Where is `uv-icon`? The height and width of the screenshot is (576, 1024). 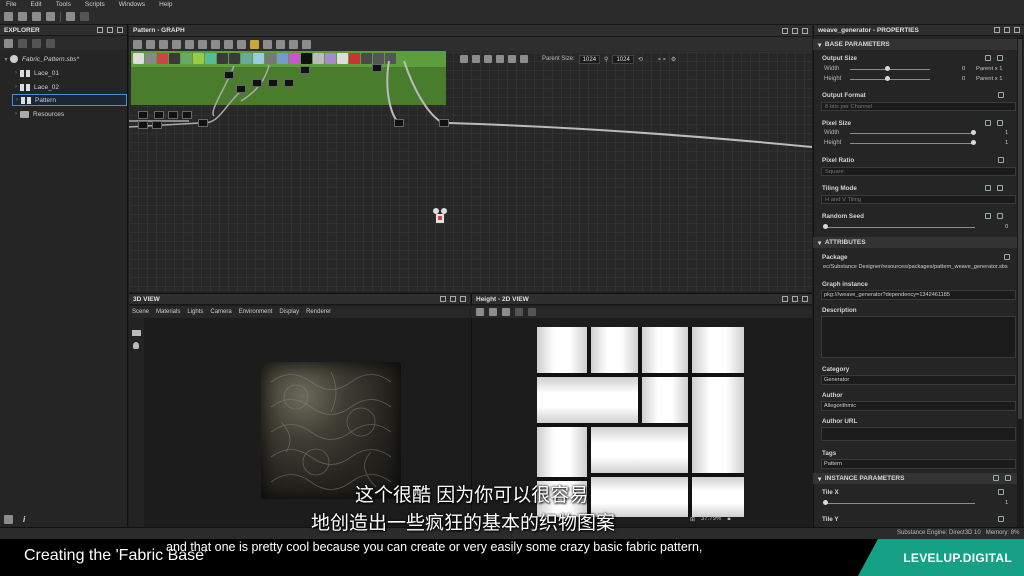 uv-icon is located at coordinates (532, 312).